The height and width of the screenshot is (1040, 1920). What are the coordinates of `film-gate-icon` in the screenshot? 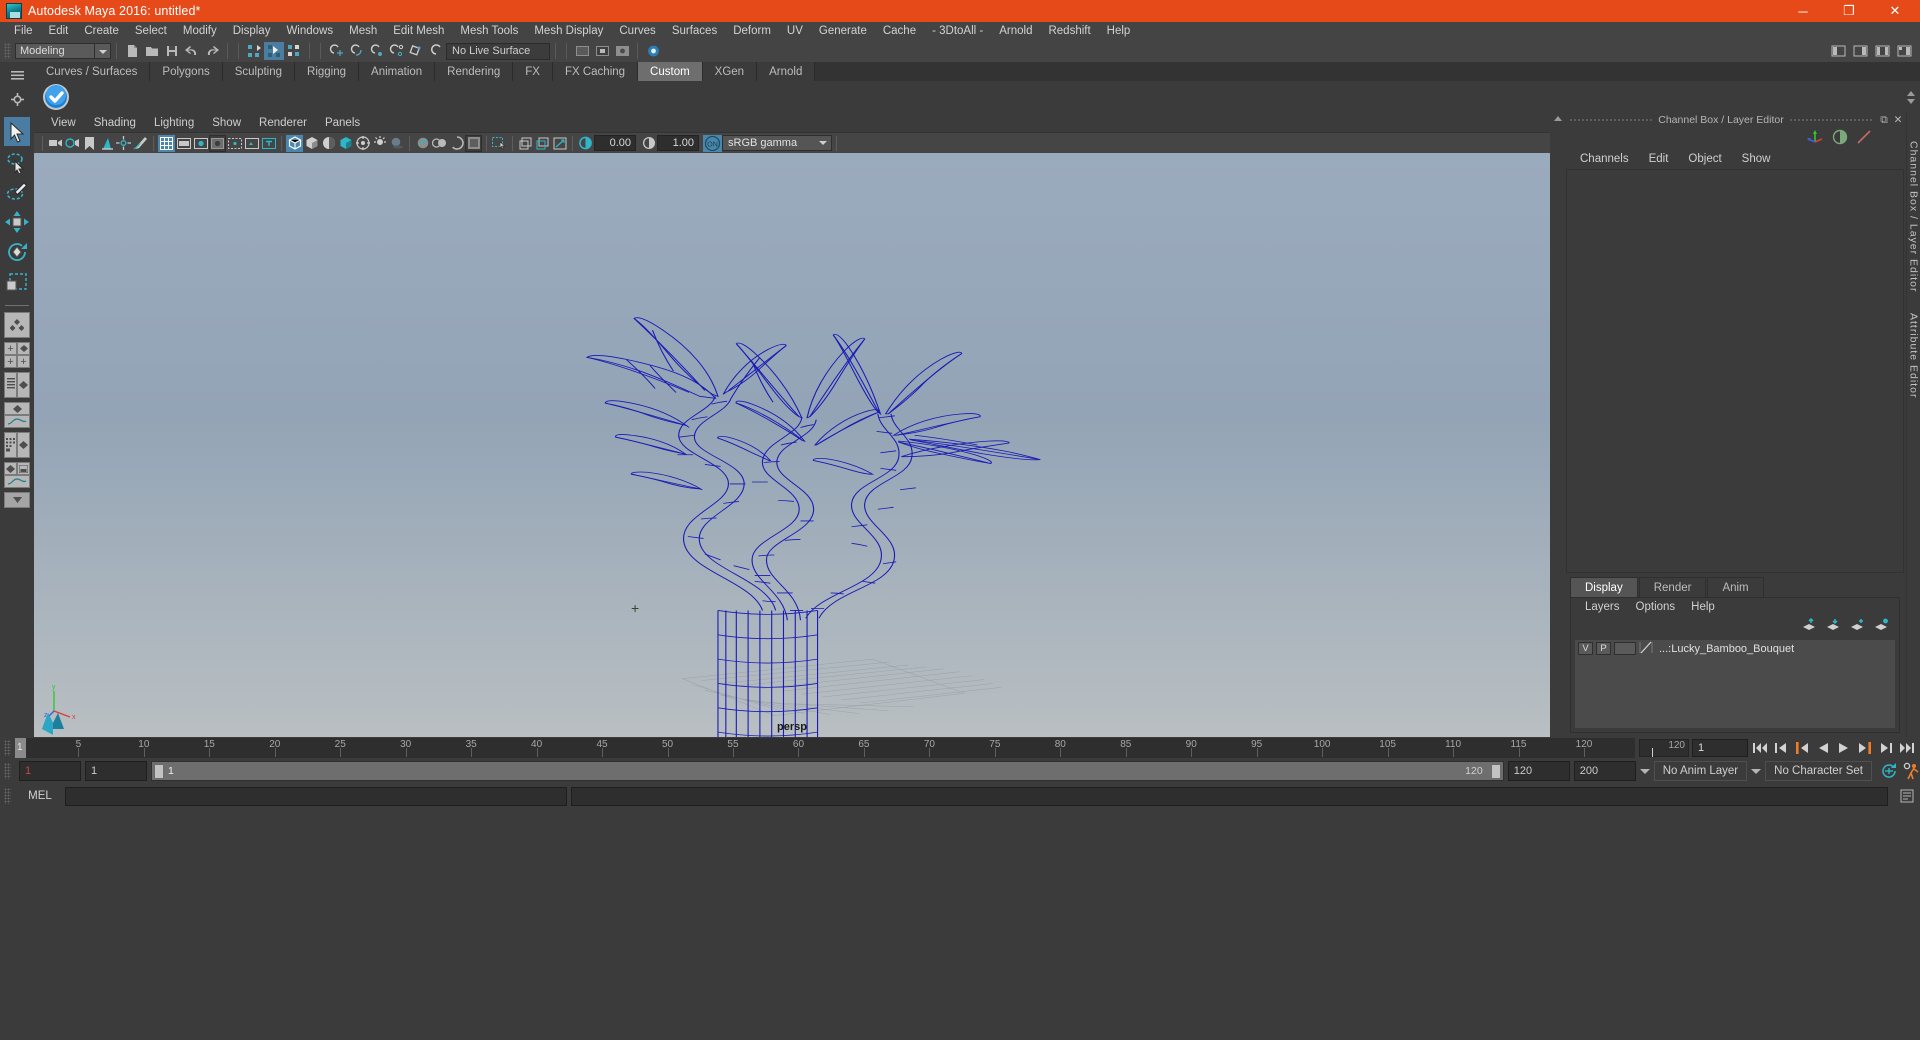 It's located at (183, 143).